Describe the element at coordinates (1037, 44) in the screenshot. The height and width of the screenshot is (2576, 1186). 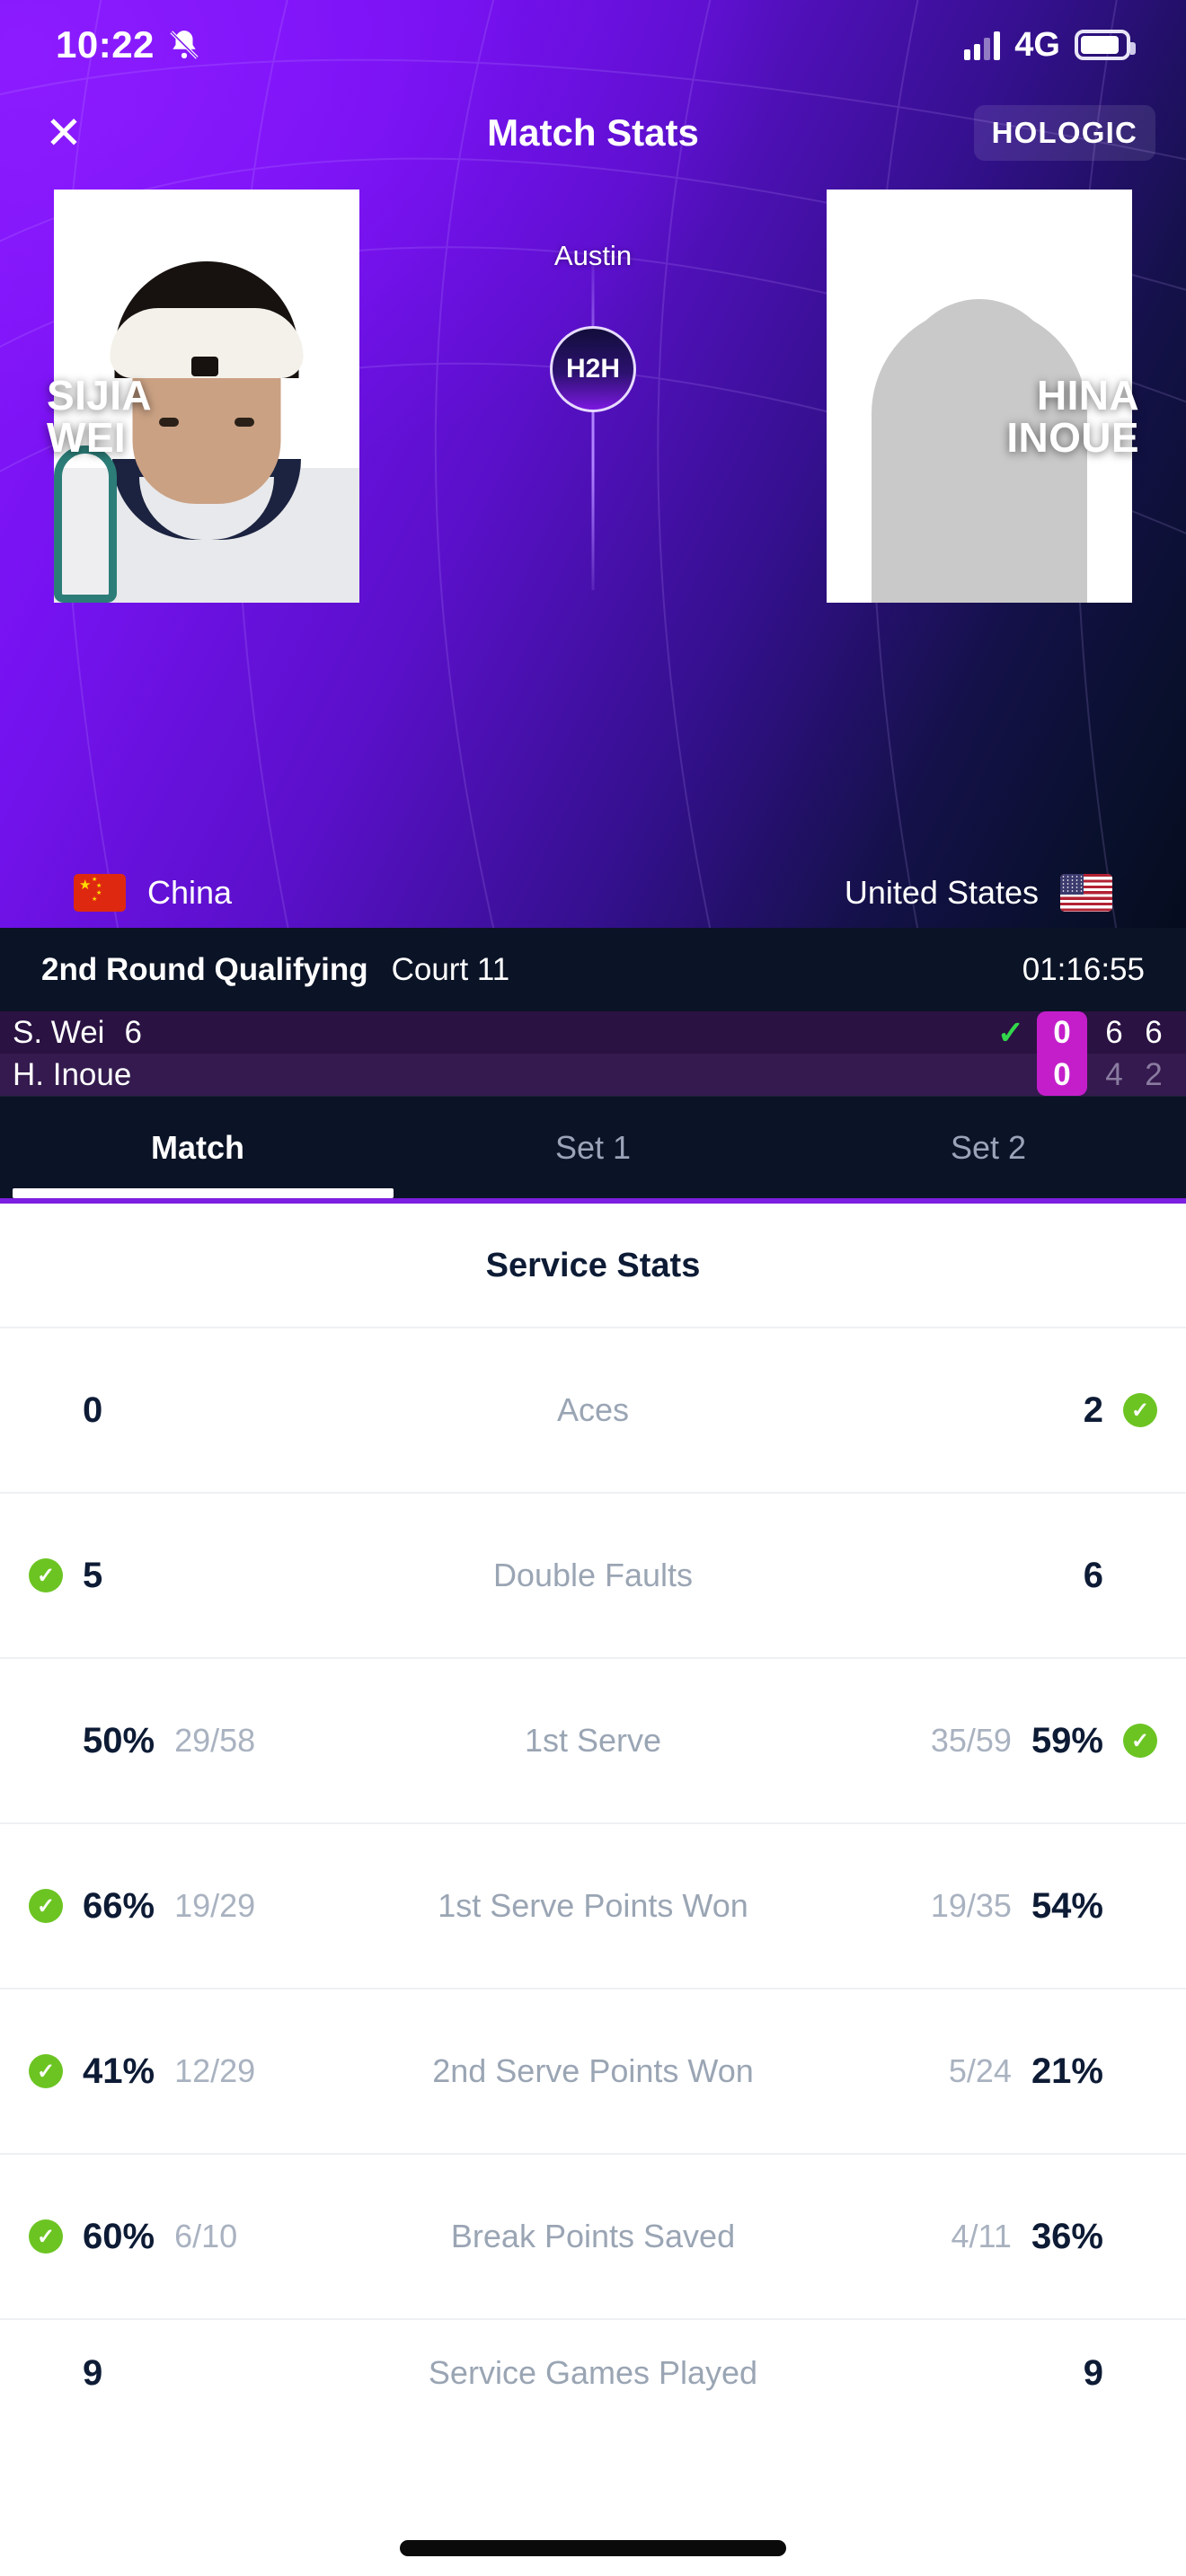
I see `network-type-label: 4G` at that location.